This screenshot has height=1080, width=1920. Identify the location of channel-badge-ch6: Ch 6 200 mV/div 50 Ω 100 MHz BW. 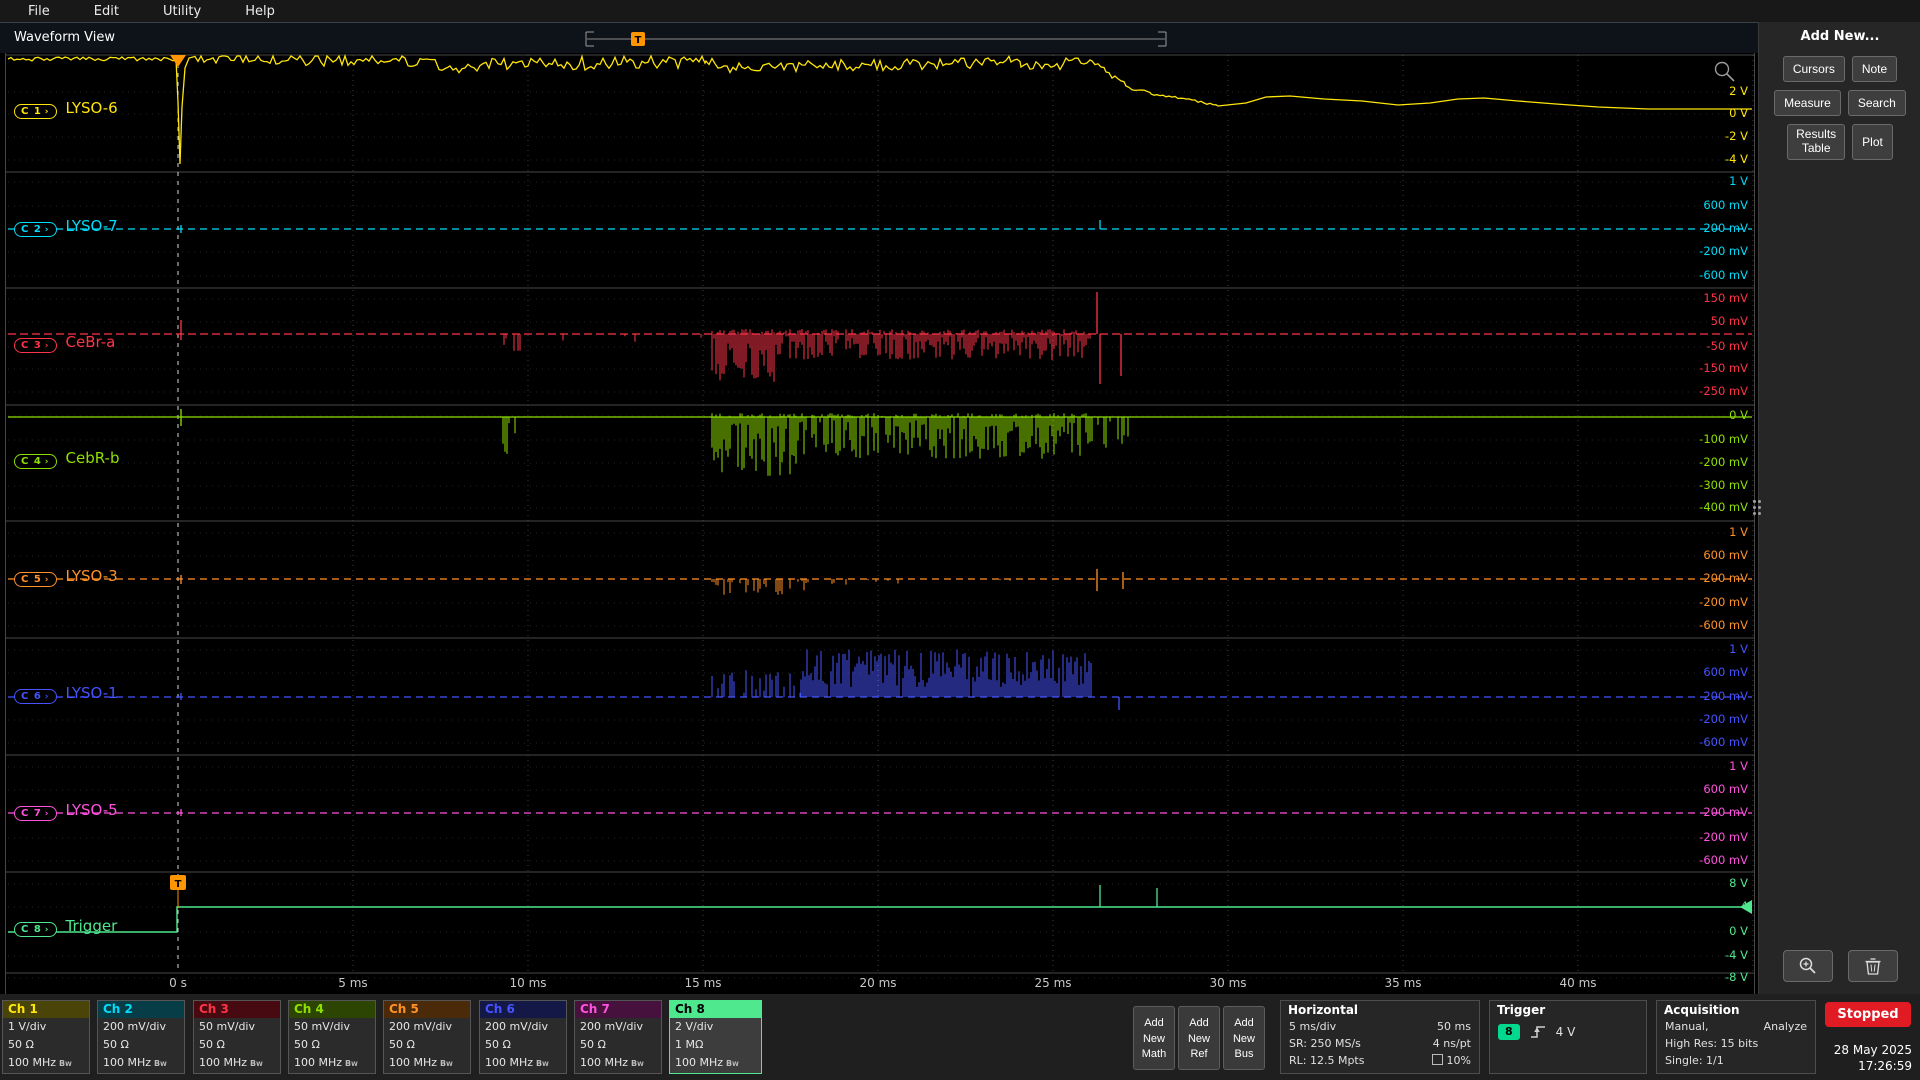
(523, 1037).